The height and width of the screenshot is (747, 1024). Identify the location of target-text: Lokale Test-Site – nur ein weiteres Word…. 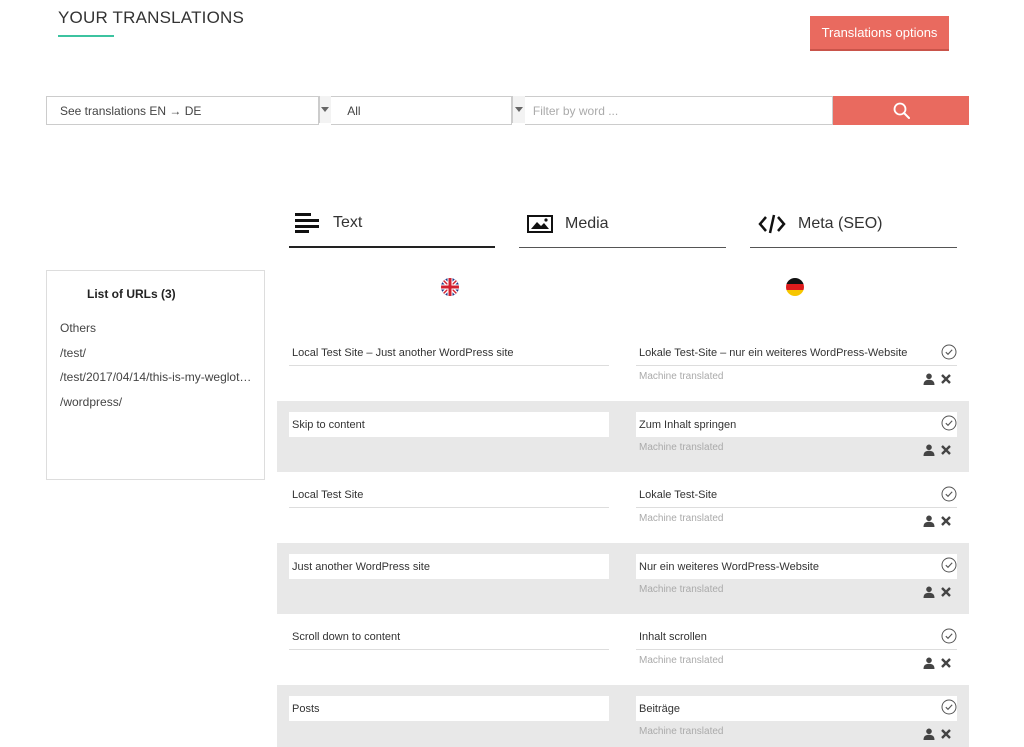
(773, 353).